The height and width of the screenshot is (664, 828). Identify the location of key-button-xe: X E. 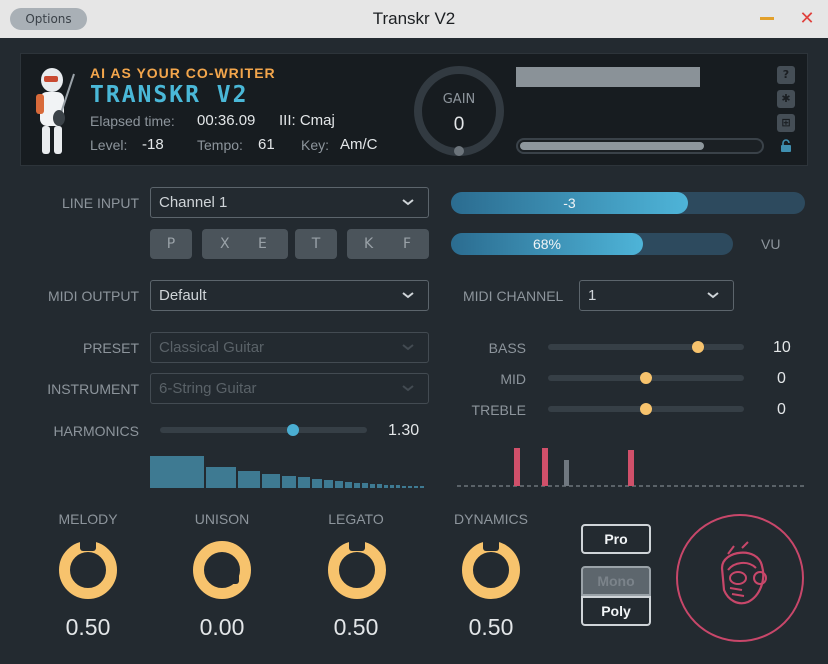
(245, 244).